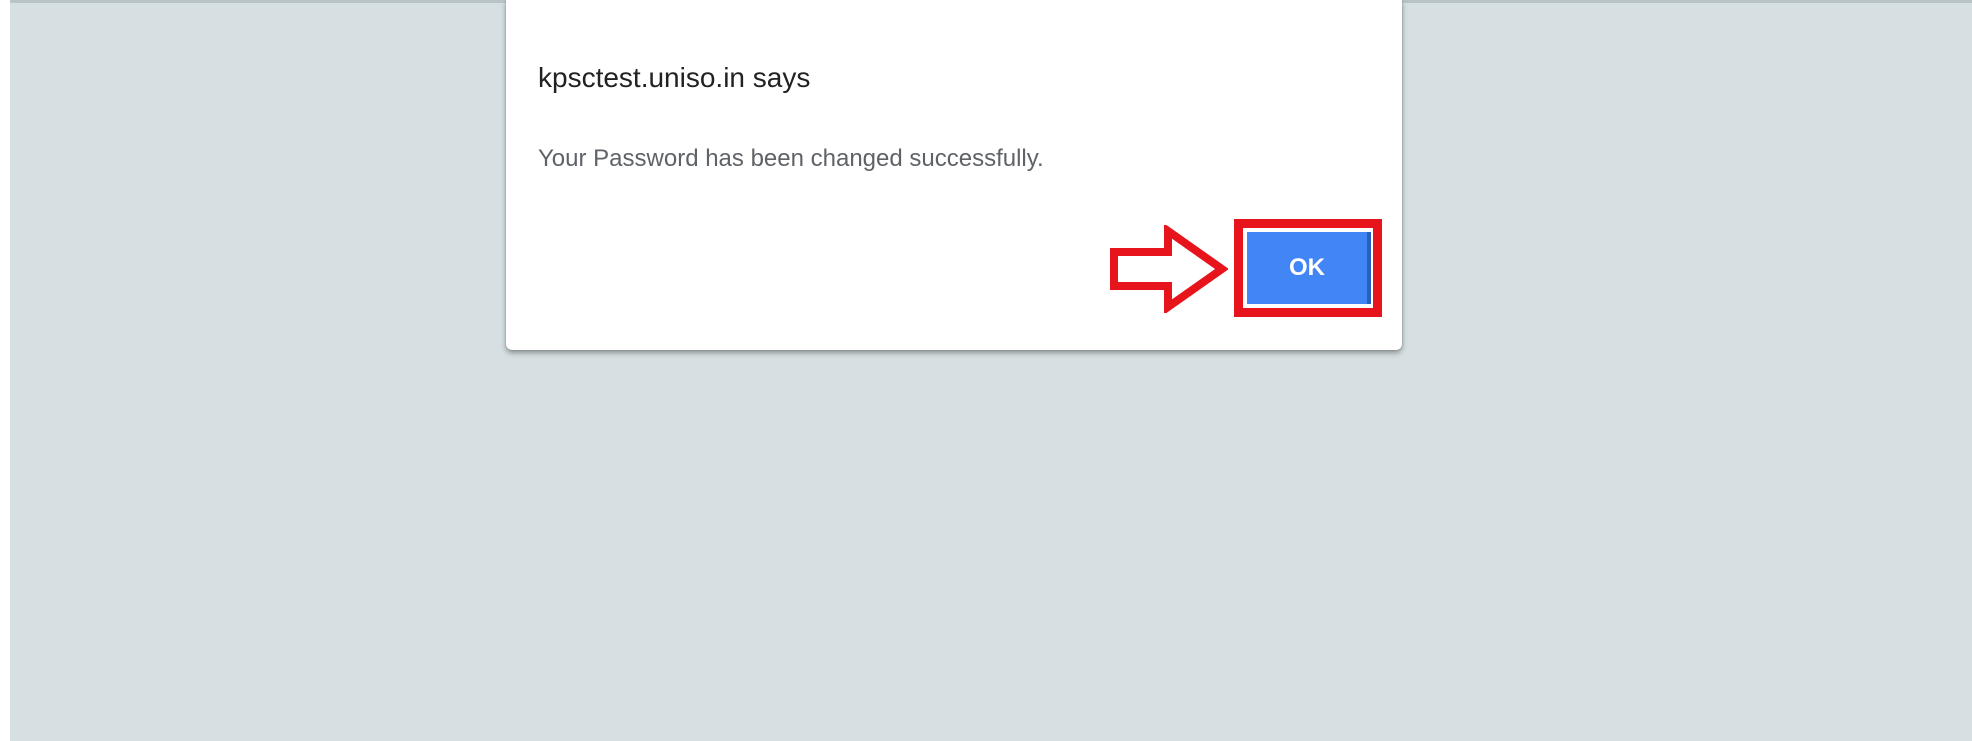 Image resolution: width=1972 pixels, height=741 pixels. I want to click on dialog-title: kpsctest.uniso.in says, so click(674, 77).